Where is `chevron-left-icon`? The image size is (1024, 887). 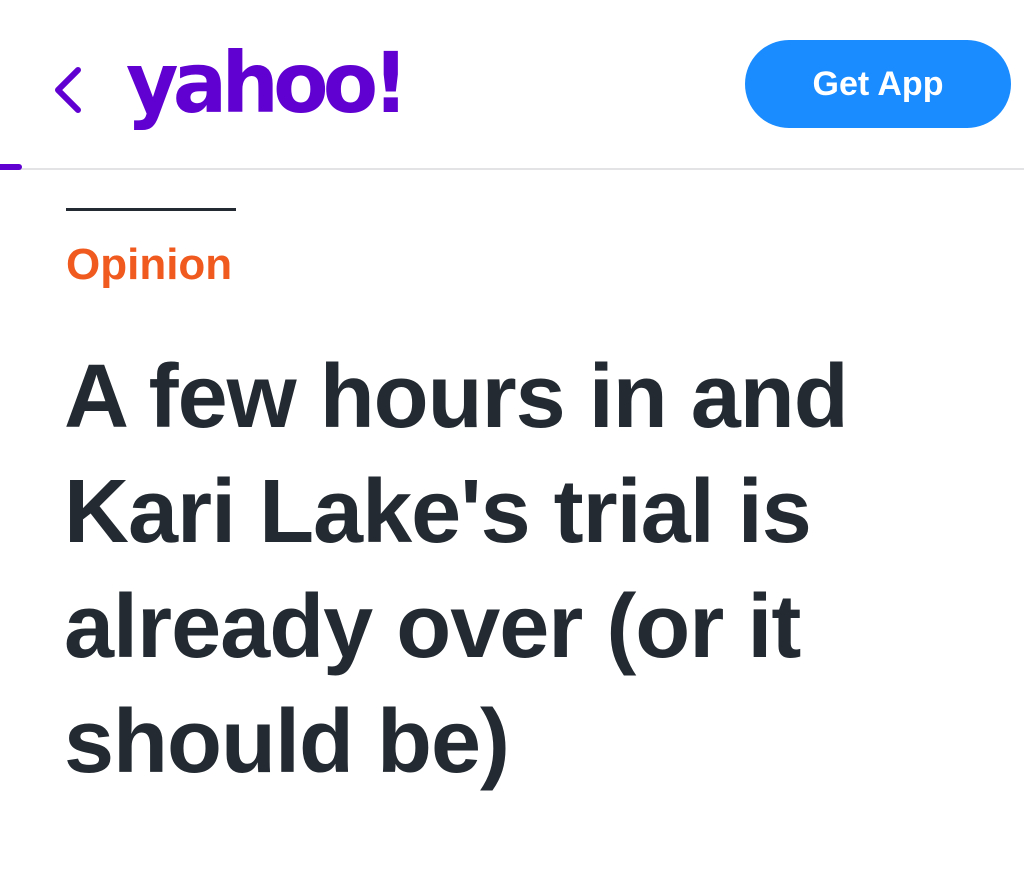 chevron-left-icon is located at coordinates (68, 90).